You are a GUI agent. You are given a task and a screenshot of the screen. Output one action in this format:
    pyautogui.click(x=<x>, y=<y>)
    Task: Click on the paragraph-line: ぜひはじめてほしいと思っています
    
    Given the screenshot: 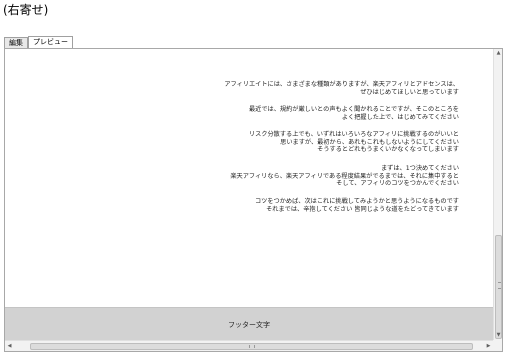 What is the action you would take?
    pyautogui.click(x=409, y=92)
    